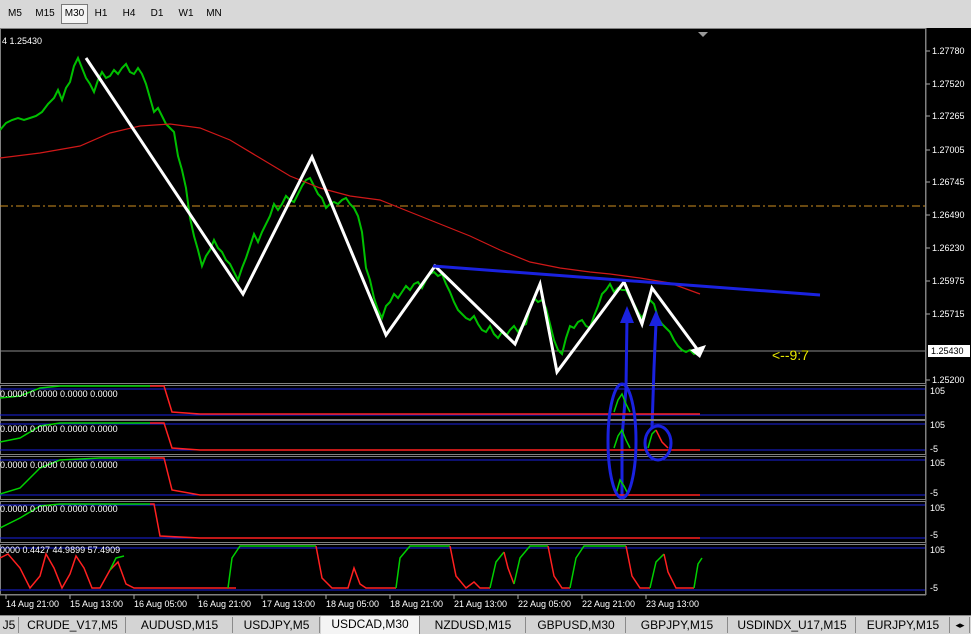  I want to click on indicator-5-scale-top: 105, so click(937, 550).